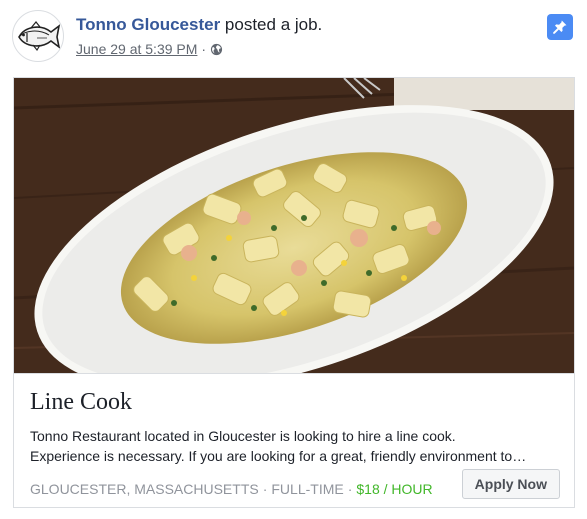 Image resolution: width=587 pixels, height=519 pixels. Describe the element at coordinates (307, 489) in the screenshot. I see `job-type: FULL-TIME` at that location.